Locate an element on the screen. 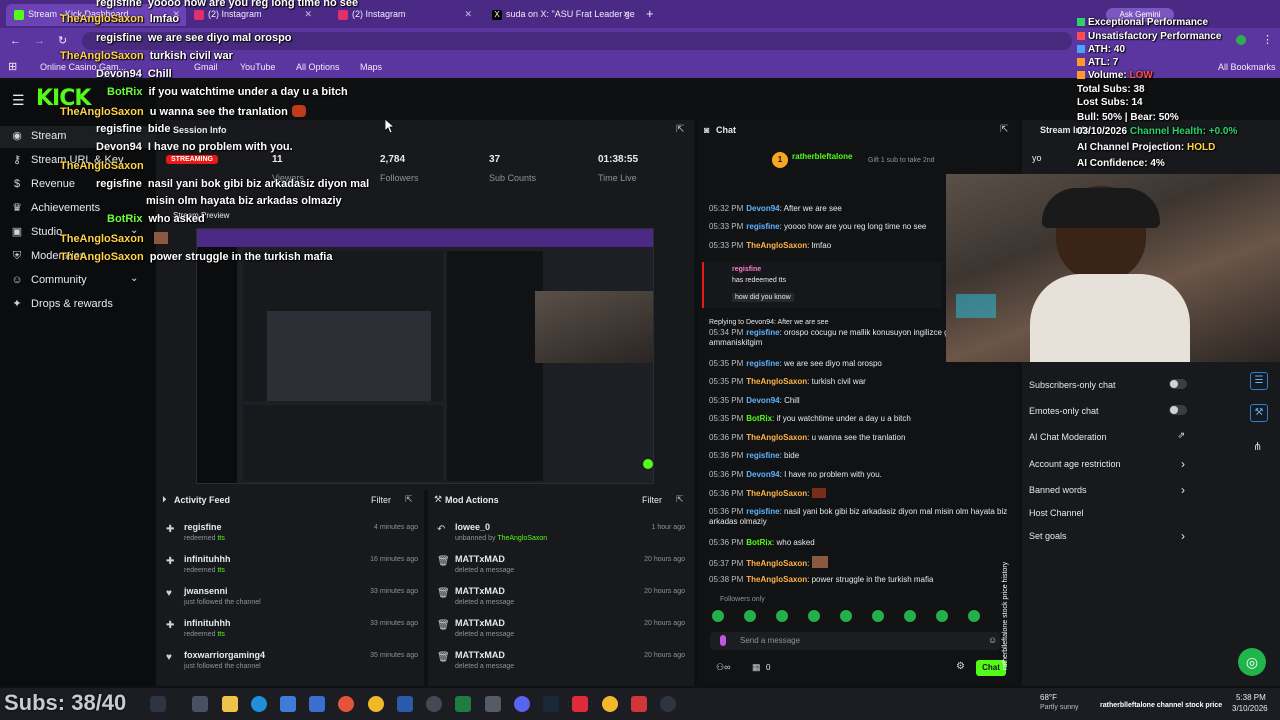 The image size is (1280, 720). store-icon is located at coordinates (288, 704).